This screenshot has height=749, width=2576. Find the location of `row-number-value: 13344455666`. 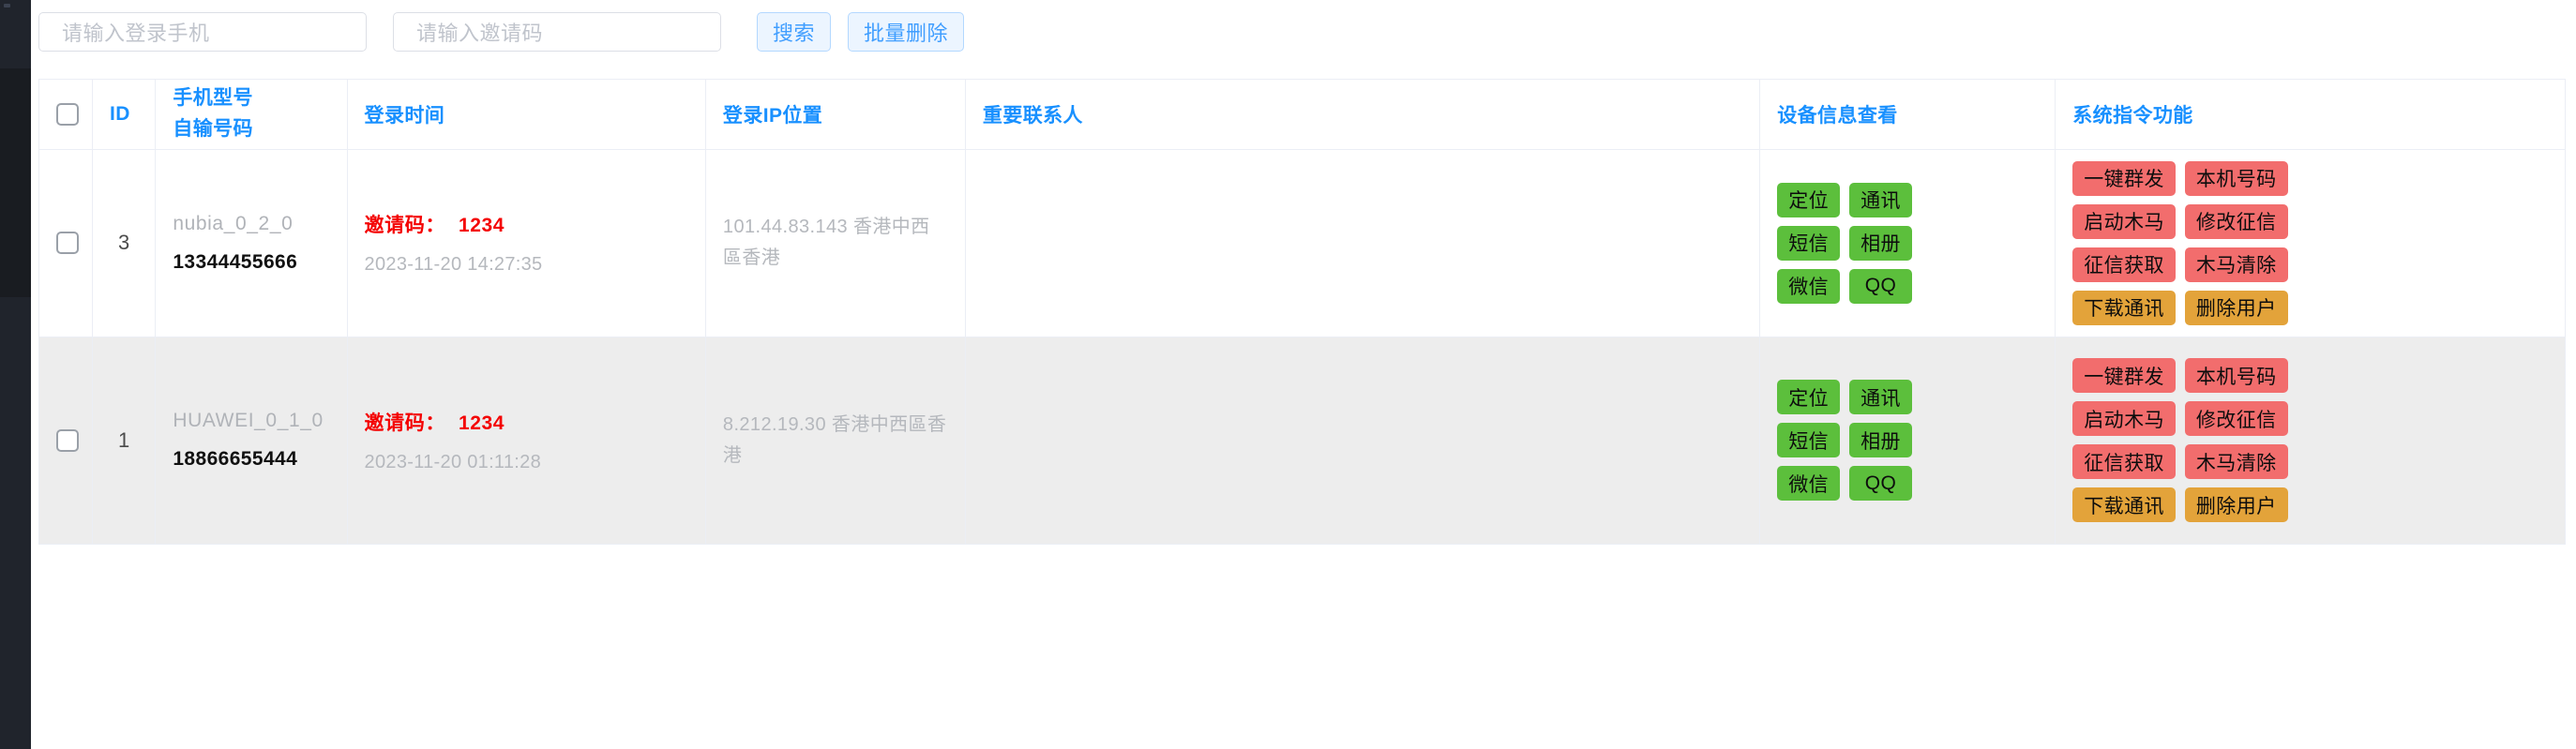

row-number-value: 13344455666 is located at coordinates (235, 261).